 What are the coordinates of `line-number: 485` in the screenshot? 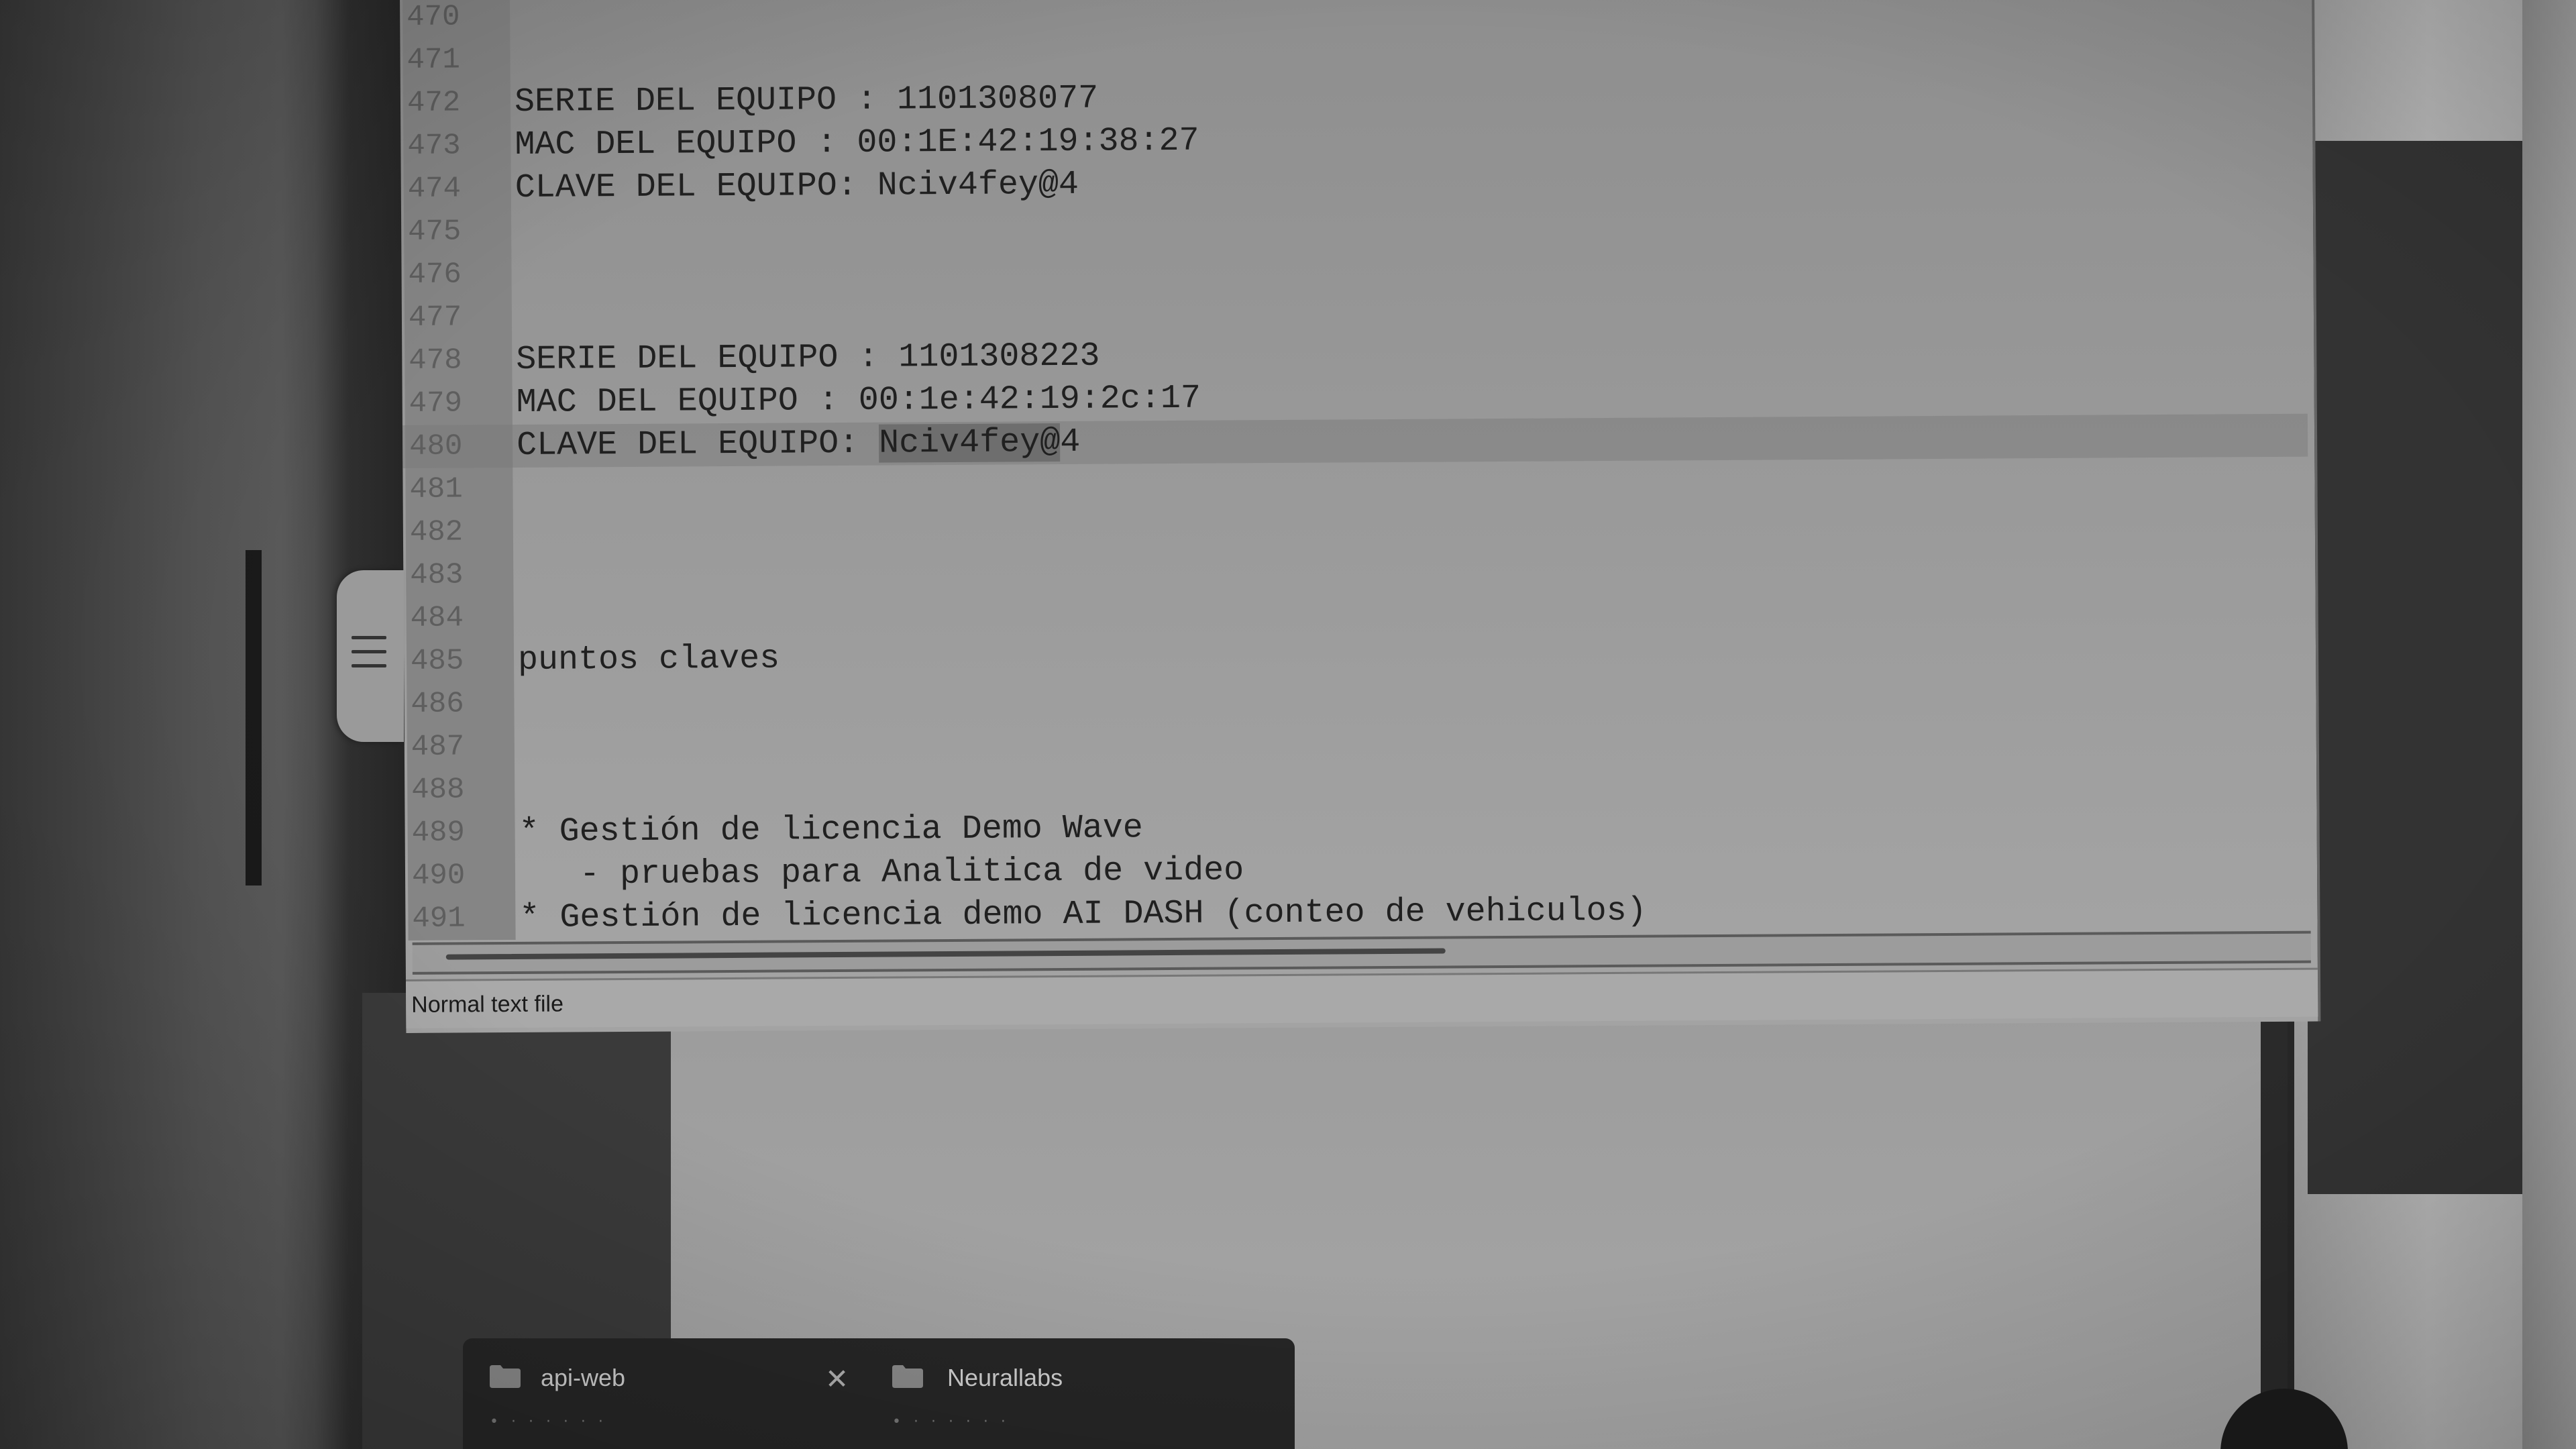 It's located at (437, 661).